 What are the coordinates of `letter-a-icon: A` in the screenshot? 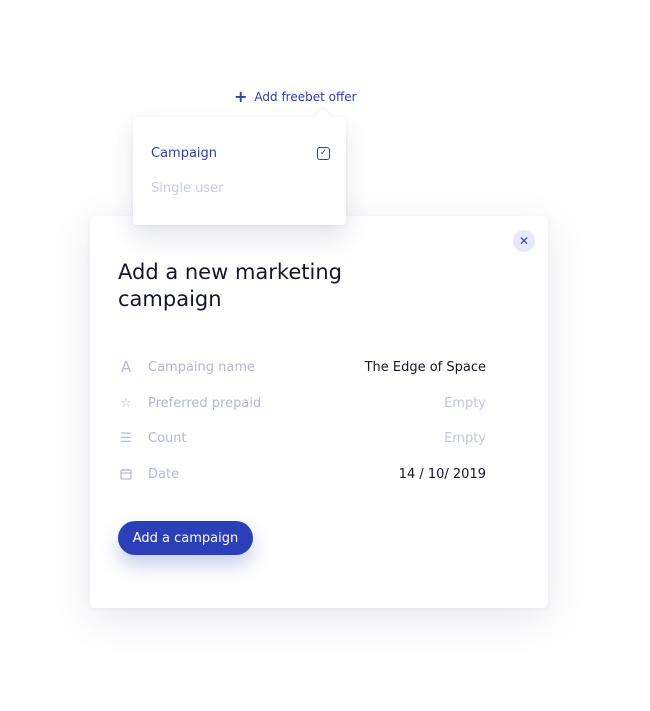 It's located at (126, 367).